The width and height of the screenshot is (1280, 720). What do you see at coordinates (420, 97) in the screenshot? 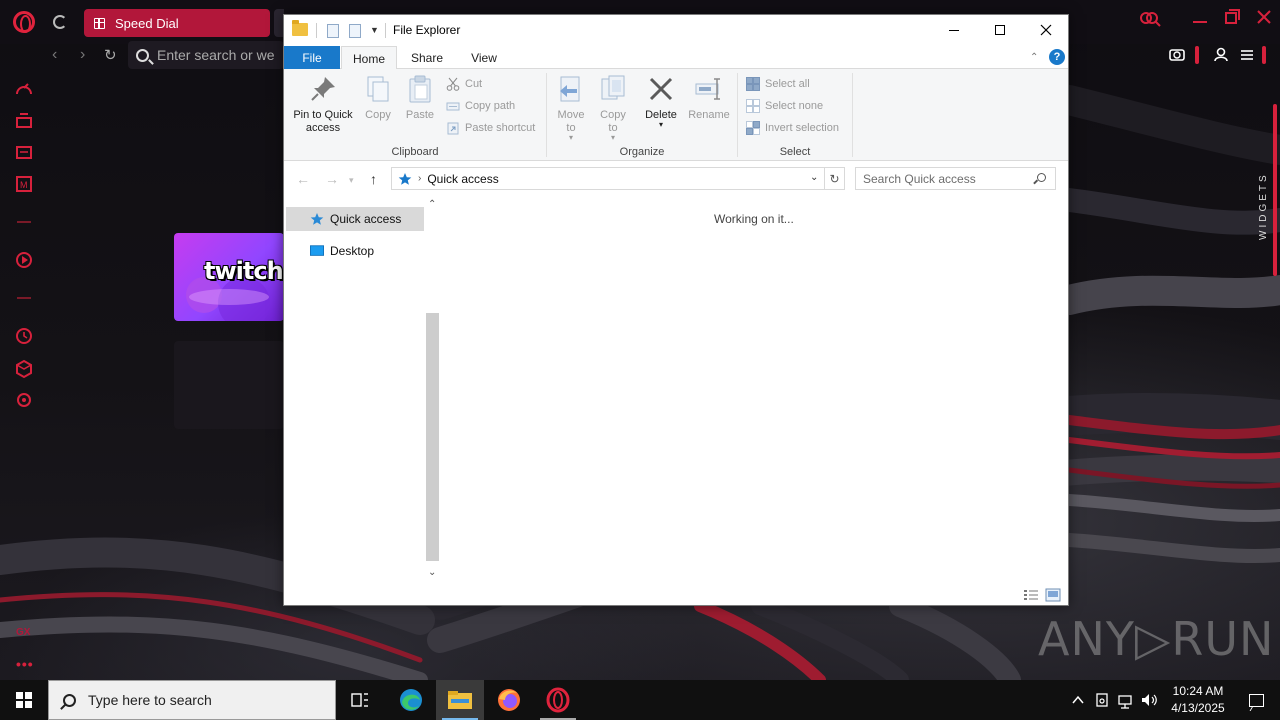
I see `paste-button: Paste` at bounding box center [420, 97].